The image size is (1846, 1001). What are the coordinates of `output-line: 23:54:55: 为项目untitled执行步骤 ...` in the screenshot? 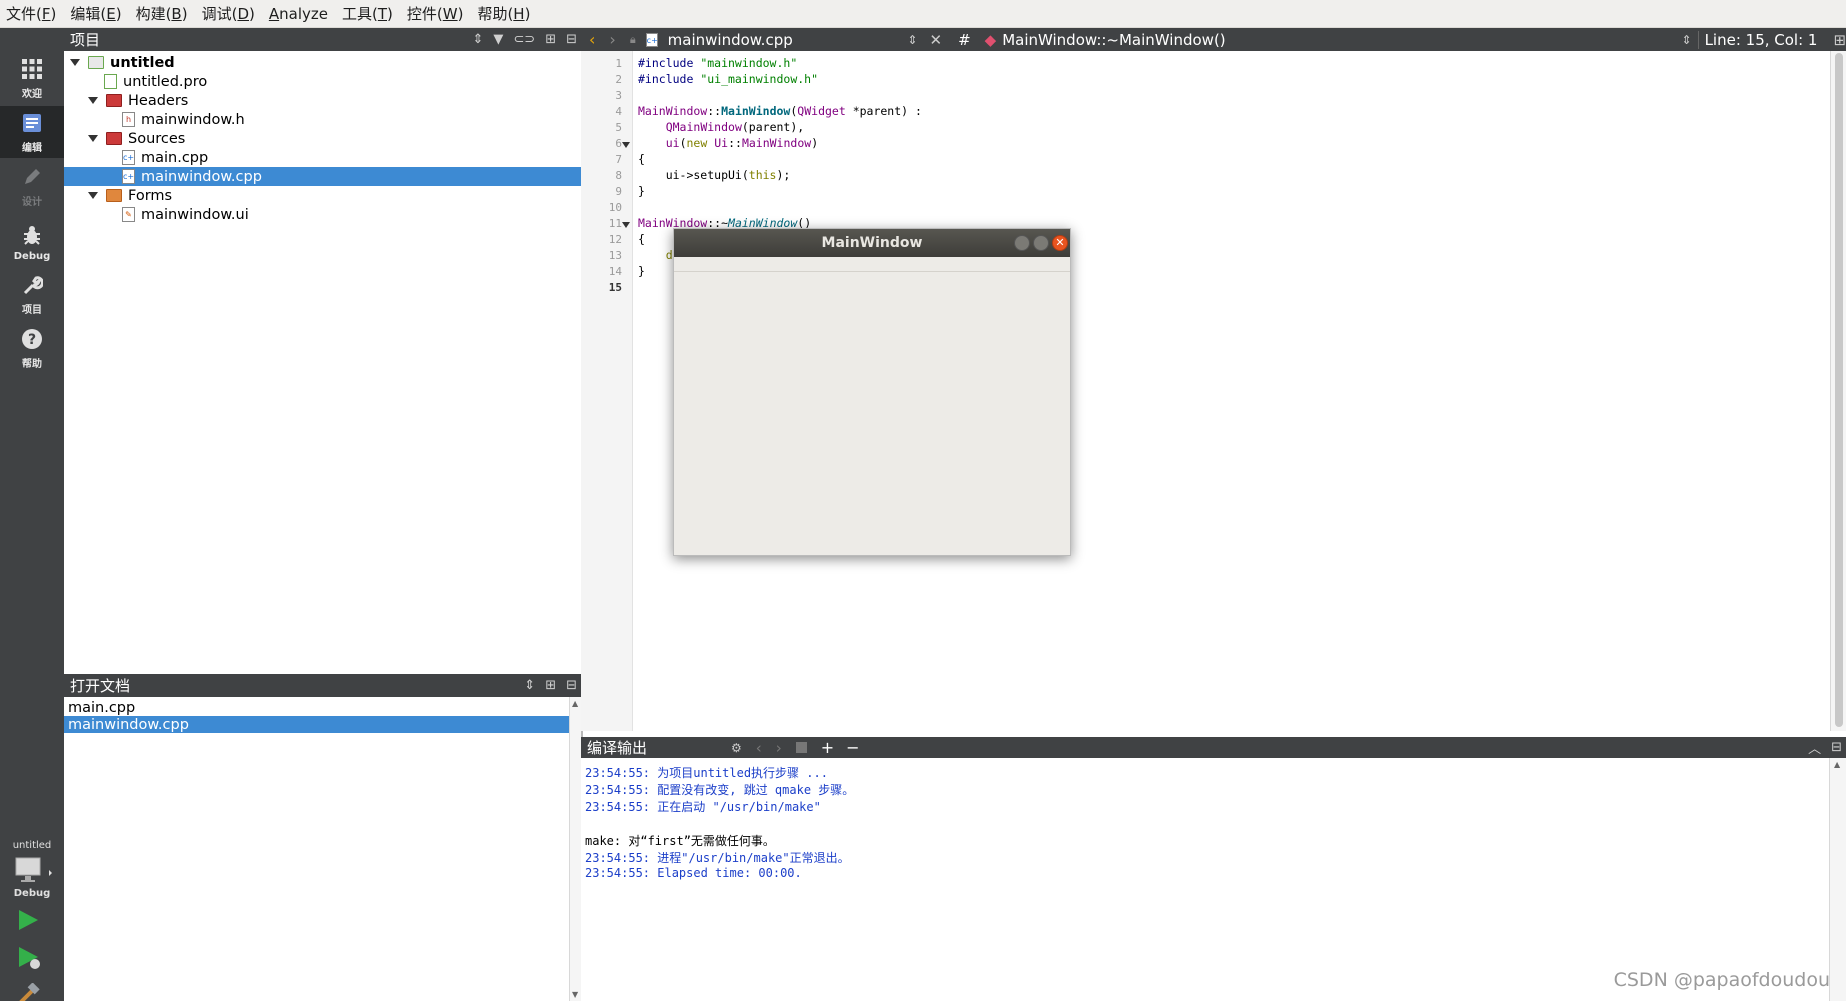 It's located at (706, 773).